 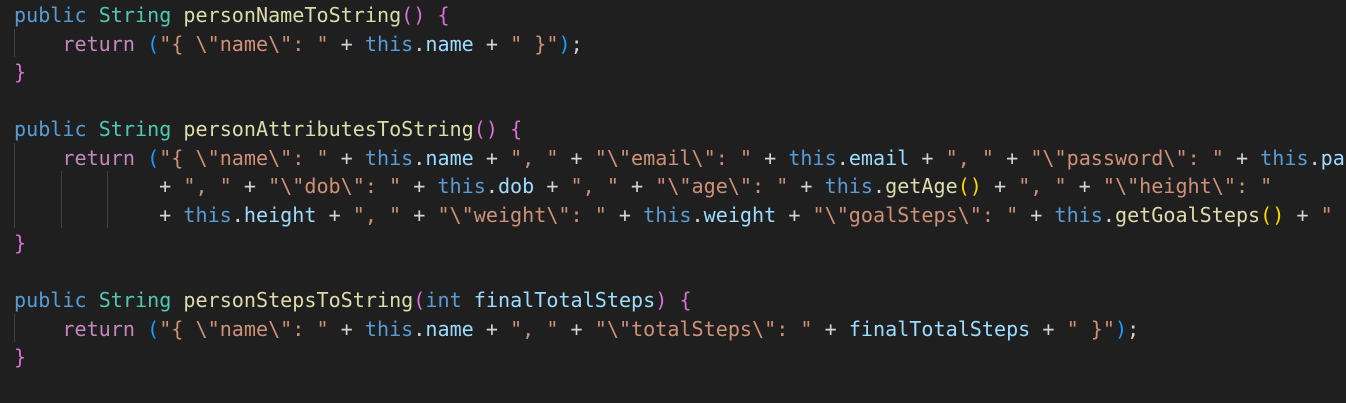 I want to click on code-token: {, so click(x=685, y=300).